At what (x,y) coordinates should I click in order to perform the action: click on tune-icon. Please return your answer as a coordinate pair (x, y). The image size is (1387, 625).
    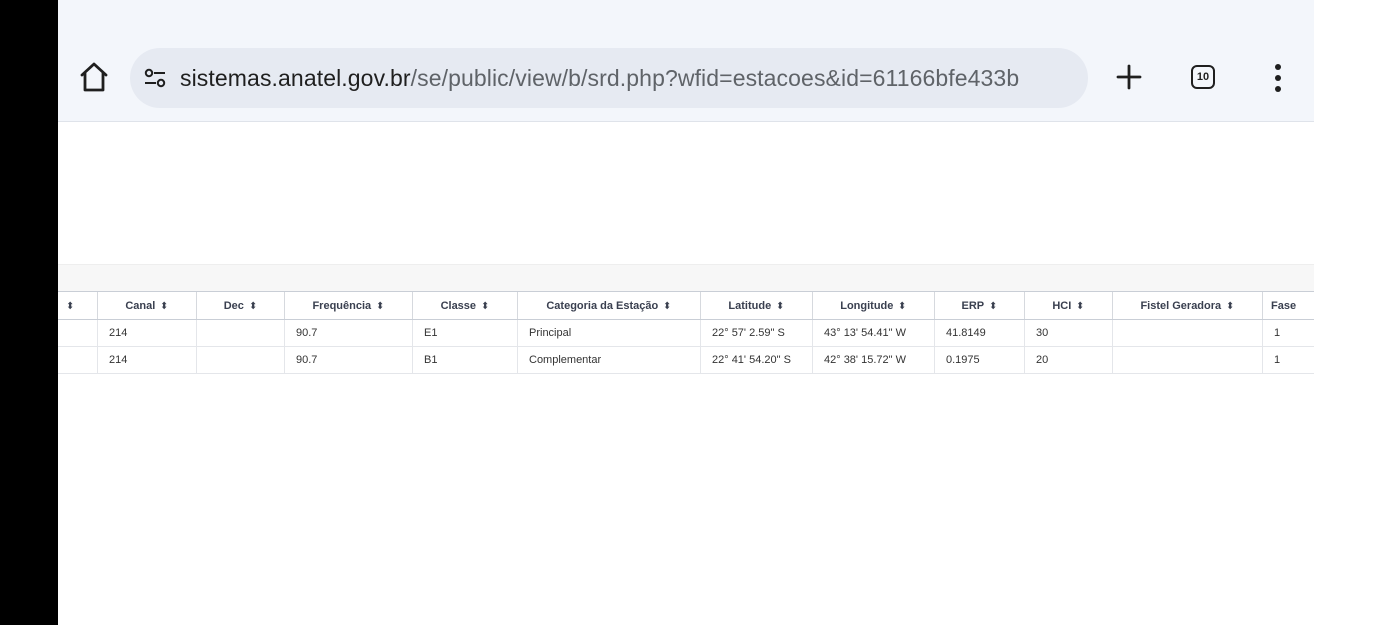
    Looking at the image, I should click on (155, 78).